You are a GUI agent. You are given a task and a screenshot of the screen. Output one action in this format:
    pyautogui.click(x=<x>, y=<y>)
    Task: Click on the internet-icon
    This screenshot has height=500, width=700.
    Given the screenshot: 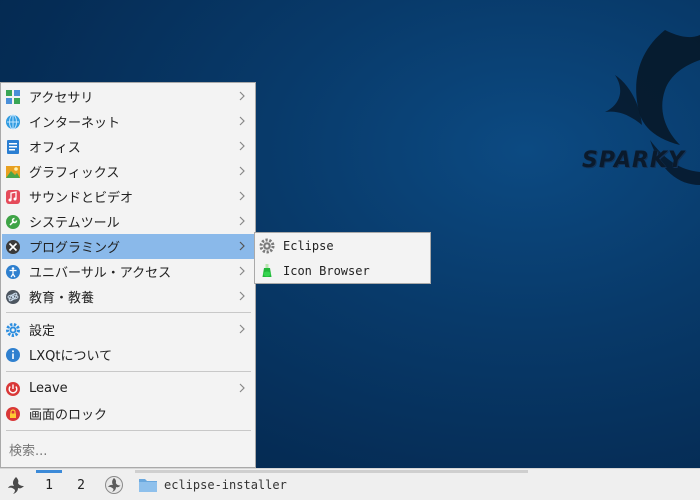 What is the action you would take?
    pyautogui.click(x=13, y=122)
    